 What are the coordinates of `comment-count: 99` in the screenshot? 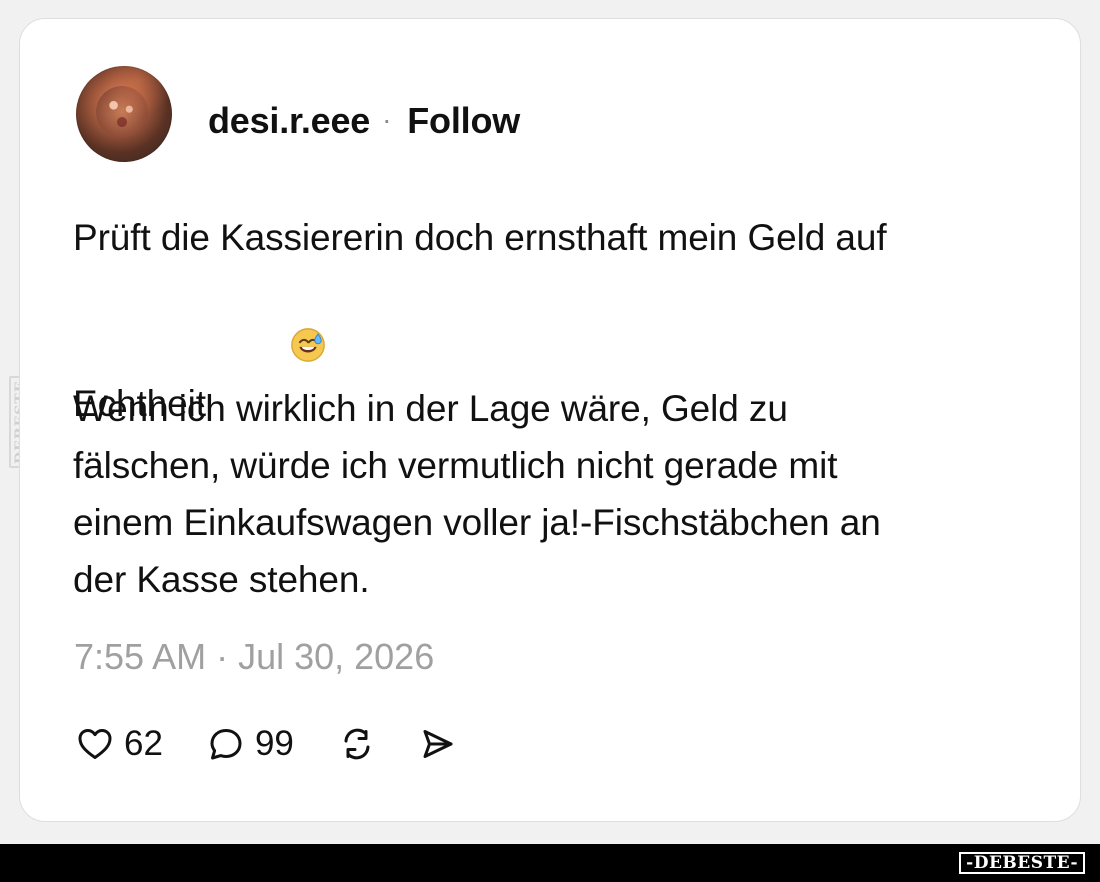 It's located at (274, 743).